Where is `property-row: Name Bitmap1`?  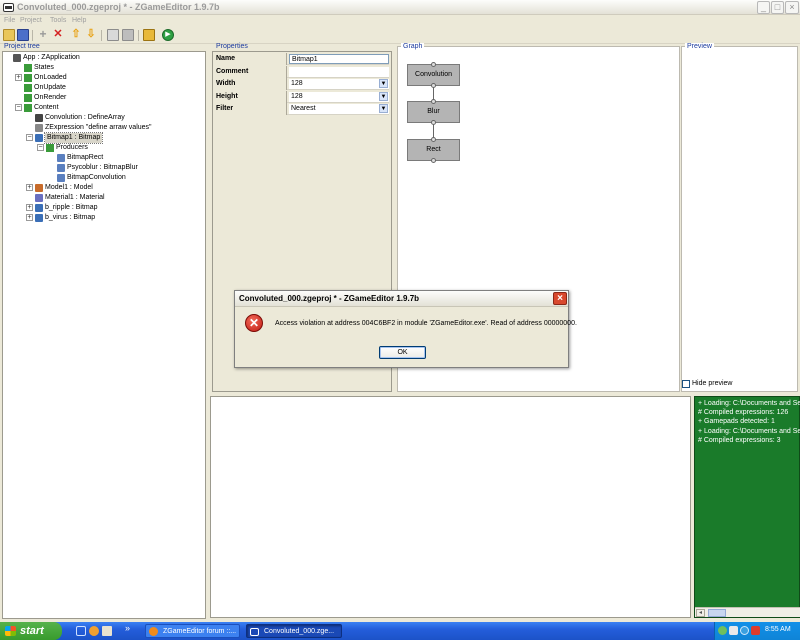 property-row: Name Bitmap1 is located at coordinates (301, 59).